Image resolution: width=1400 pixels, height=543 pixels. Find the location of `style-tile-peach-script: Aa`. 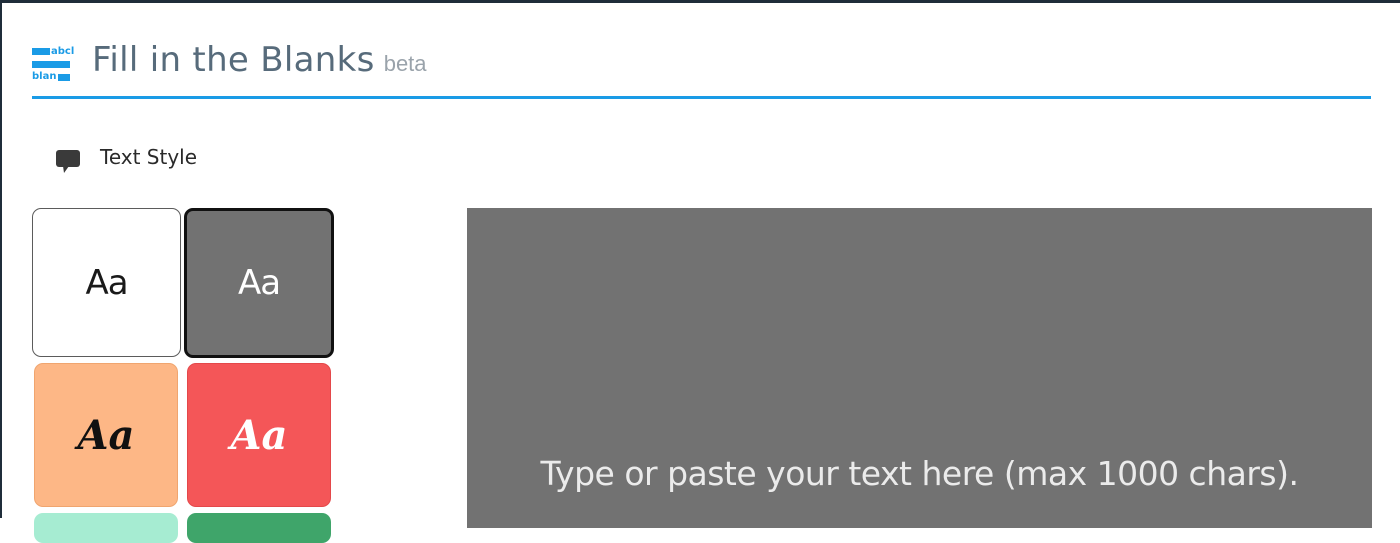

style-tile-peach-script: Aa is located at coordinates (106, 435).